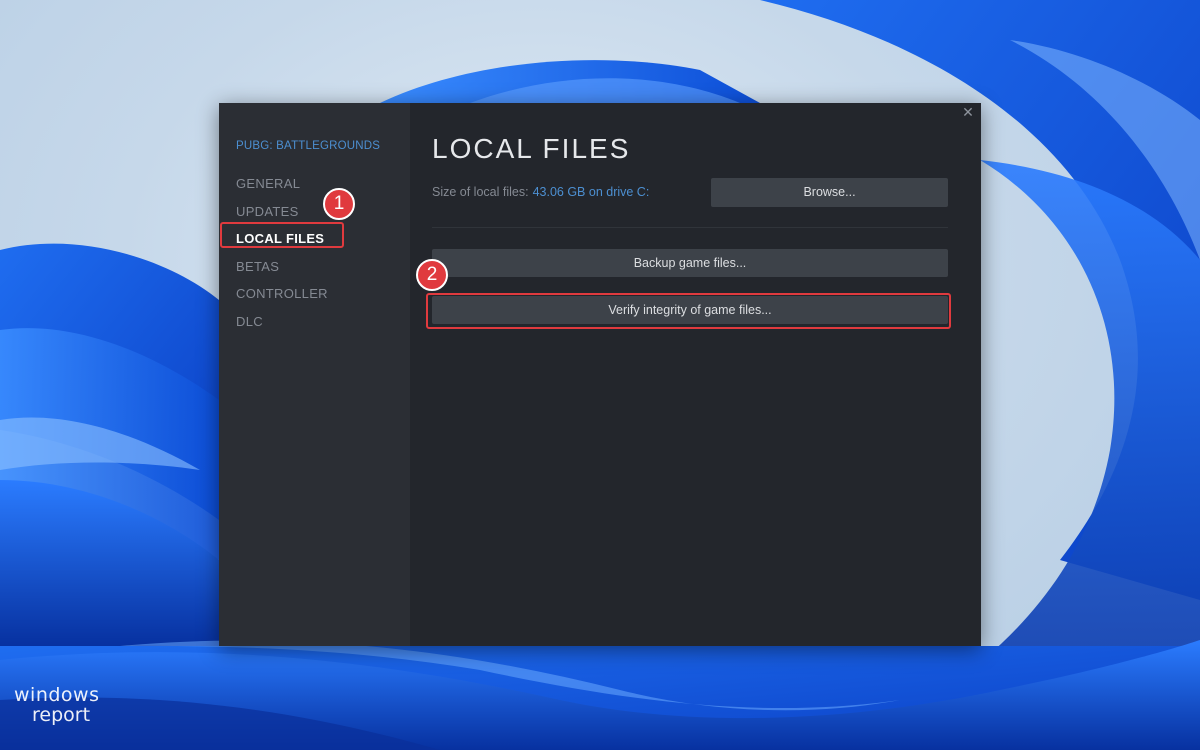 The height and width of the screenshot is (750, 1200). What do you see at coordinates (531, 149) in the screenshot?
I see `page-title: LOCAL FILES` at bounding box center [531, 149].